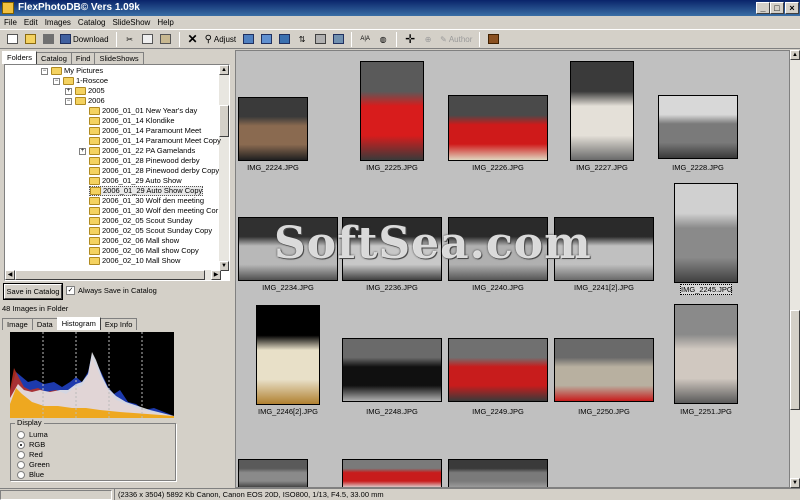  Describe the element at coordinates (119, 58) in the screenshot. I see `tab-slideshows: SlideShows` at that location.